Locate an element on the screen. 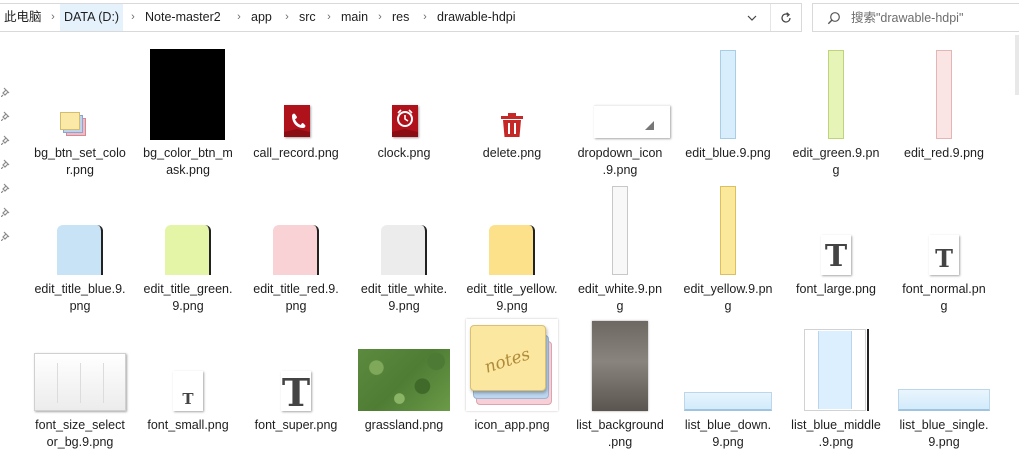 The image size is (1019, 460). clock-icon is located at coordinates (405, 121).